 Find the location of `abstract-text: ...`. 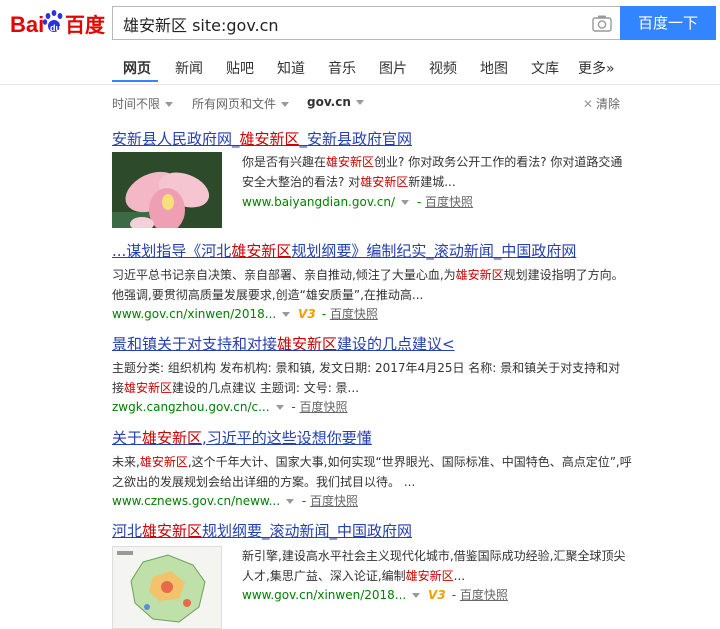

abstract-text: ... is located at coordinates (459, 576).